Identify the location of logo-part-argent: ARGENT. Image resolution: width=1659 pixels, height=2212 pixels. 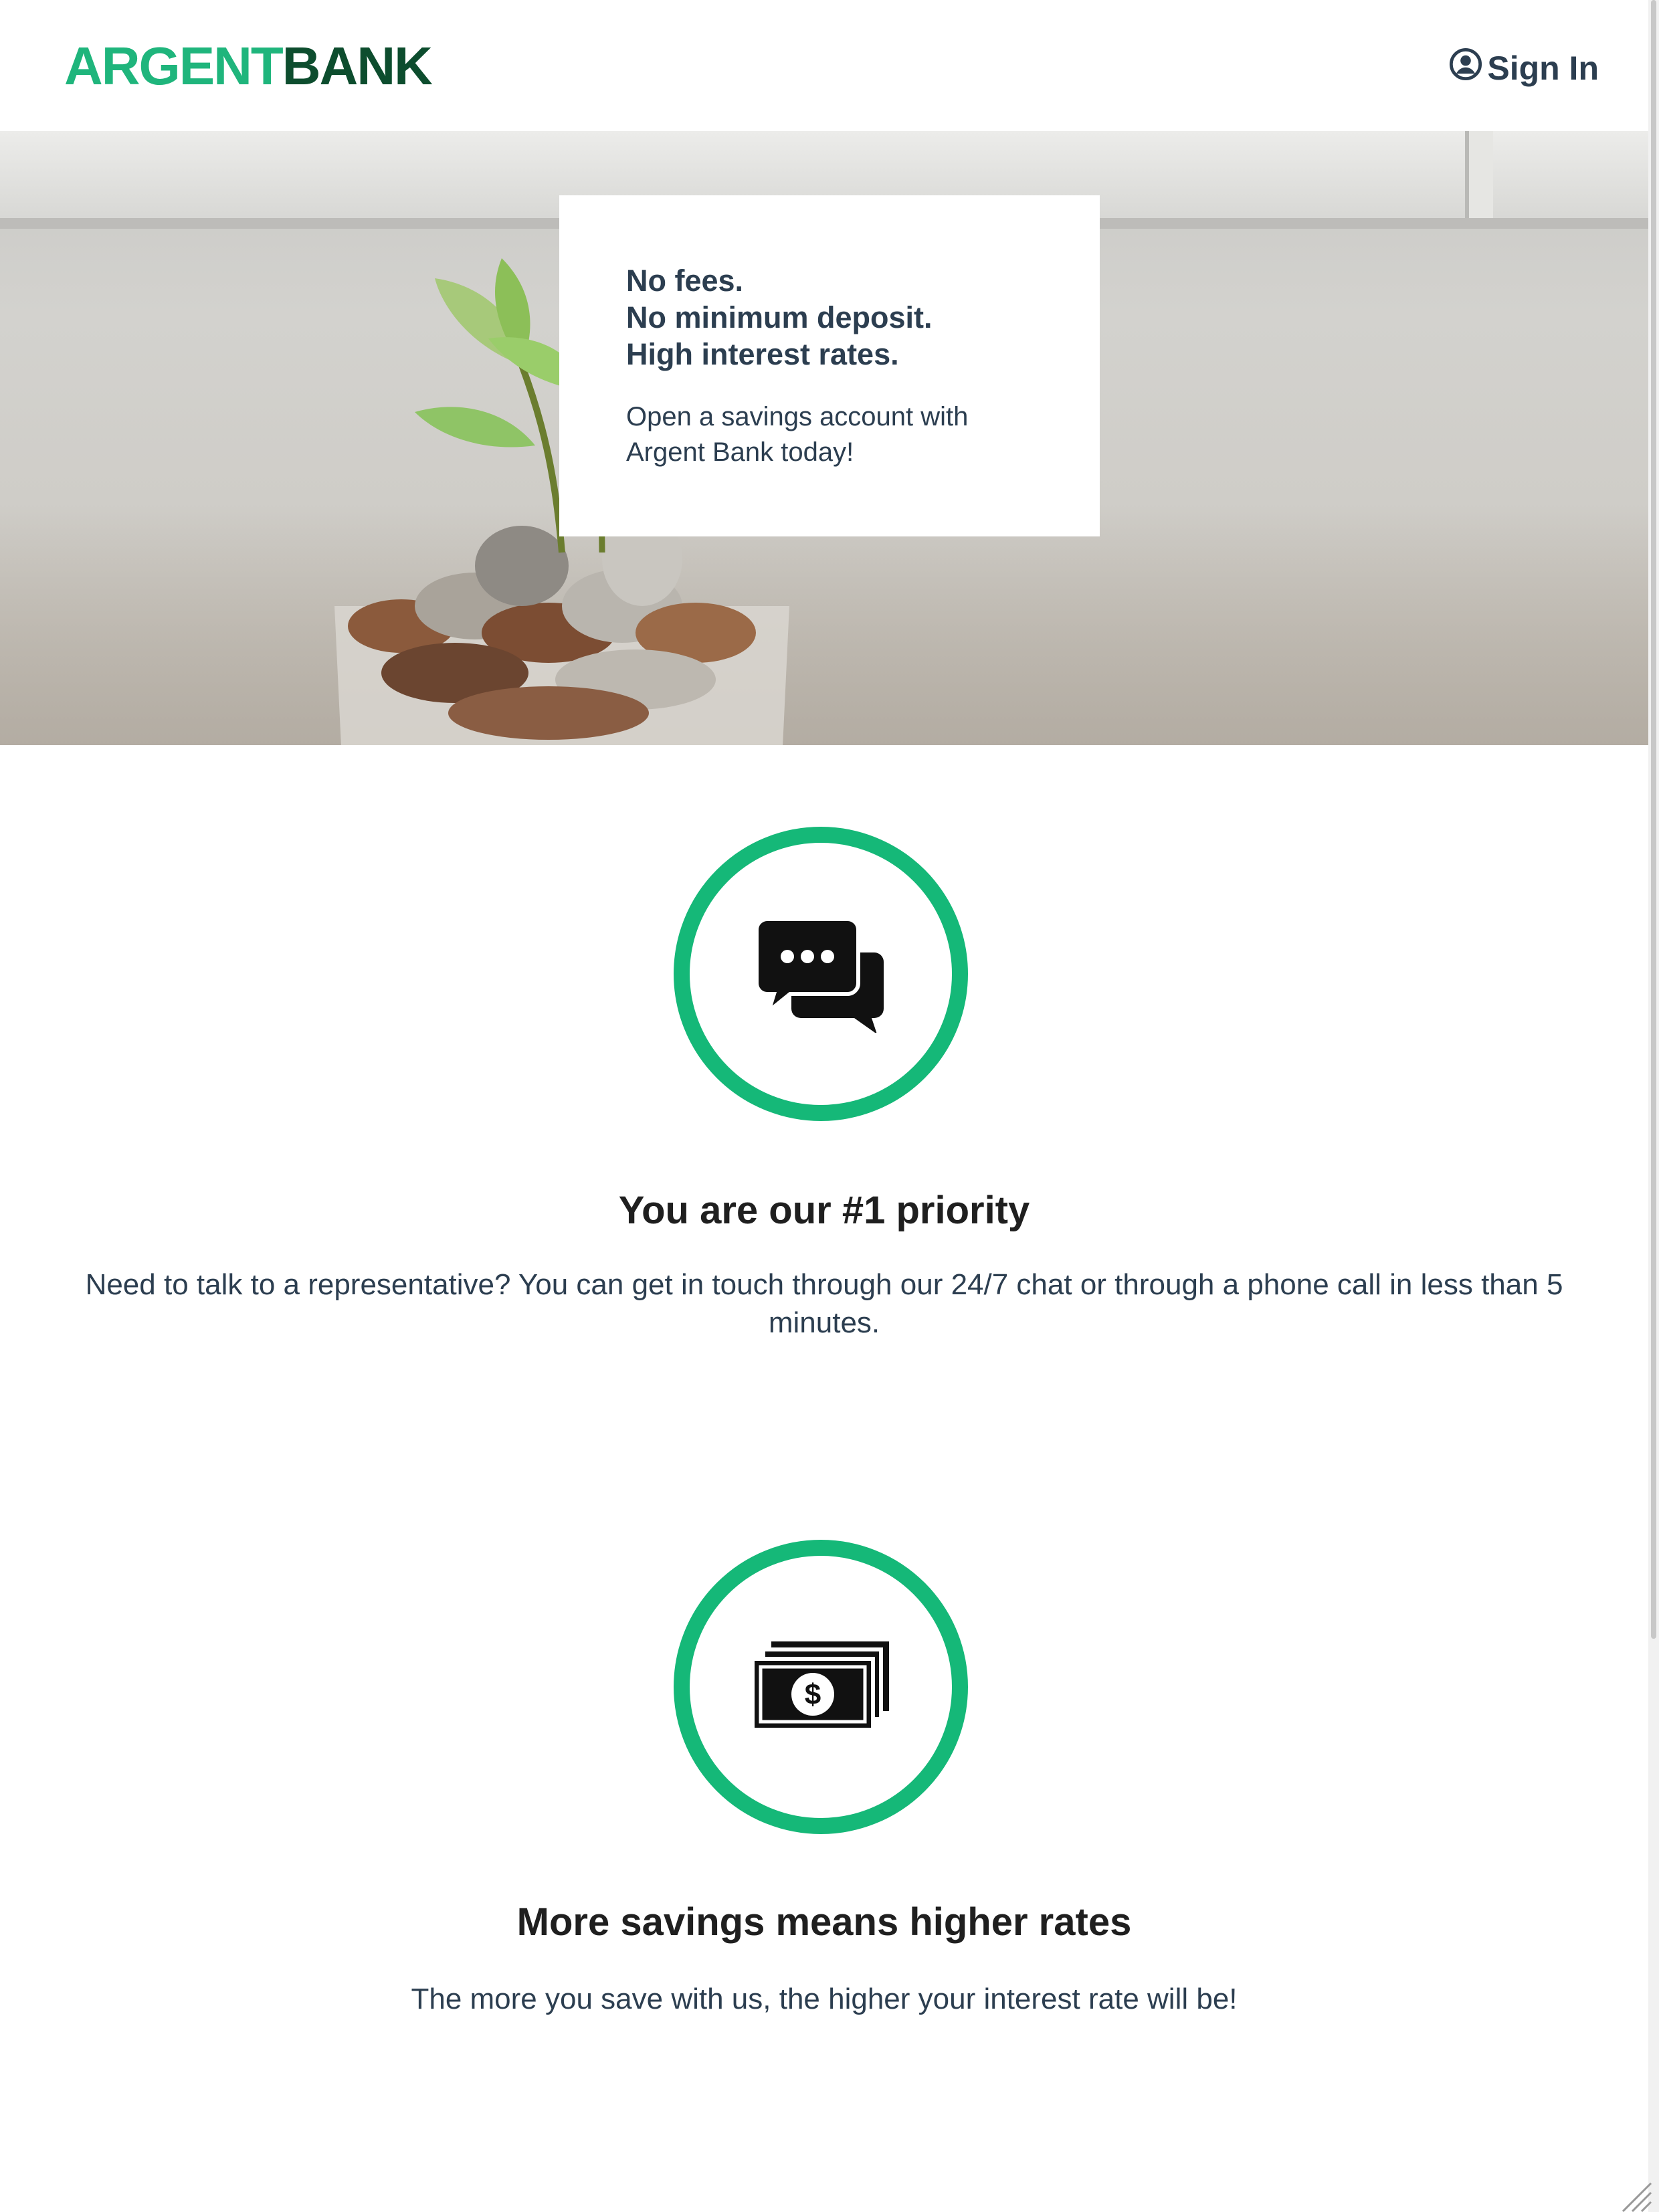
(174, 66).